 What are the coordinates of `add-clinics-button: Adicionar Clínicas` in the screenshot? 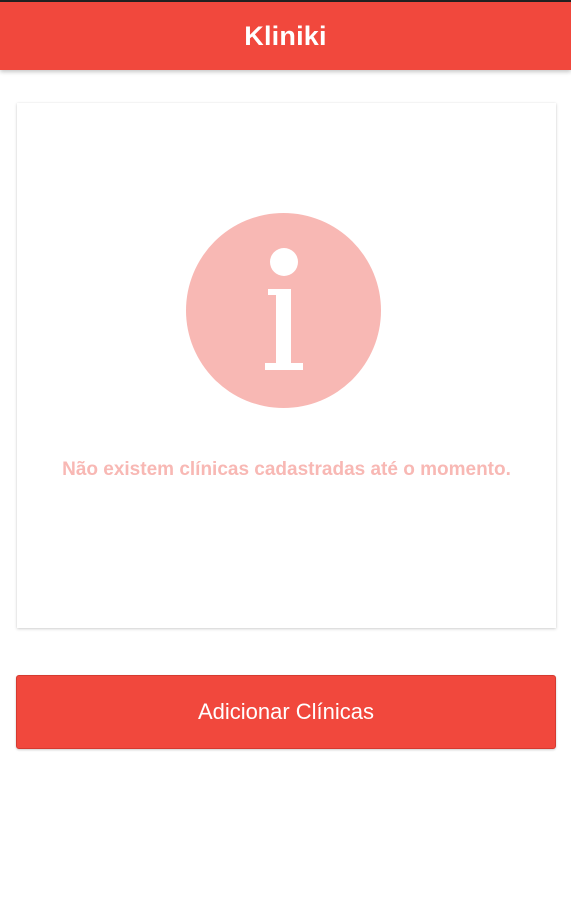 It's located at (286, 712).